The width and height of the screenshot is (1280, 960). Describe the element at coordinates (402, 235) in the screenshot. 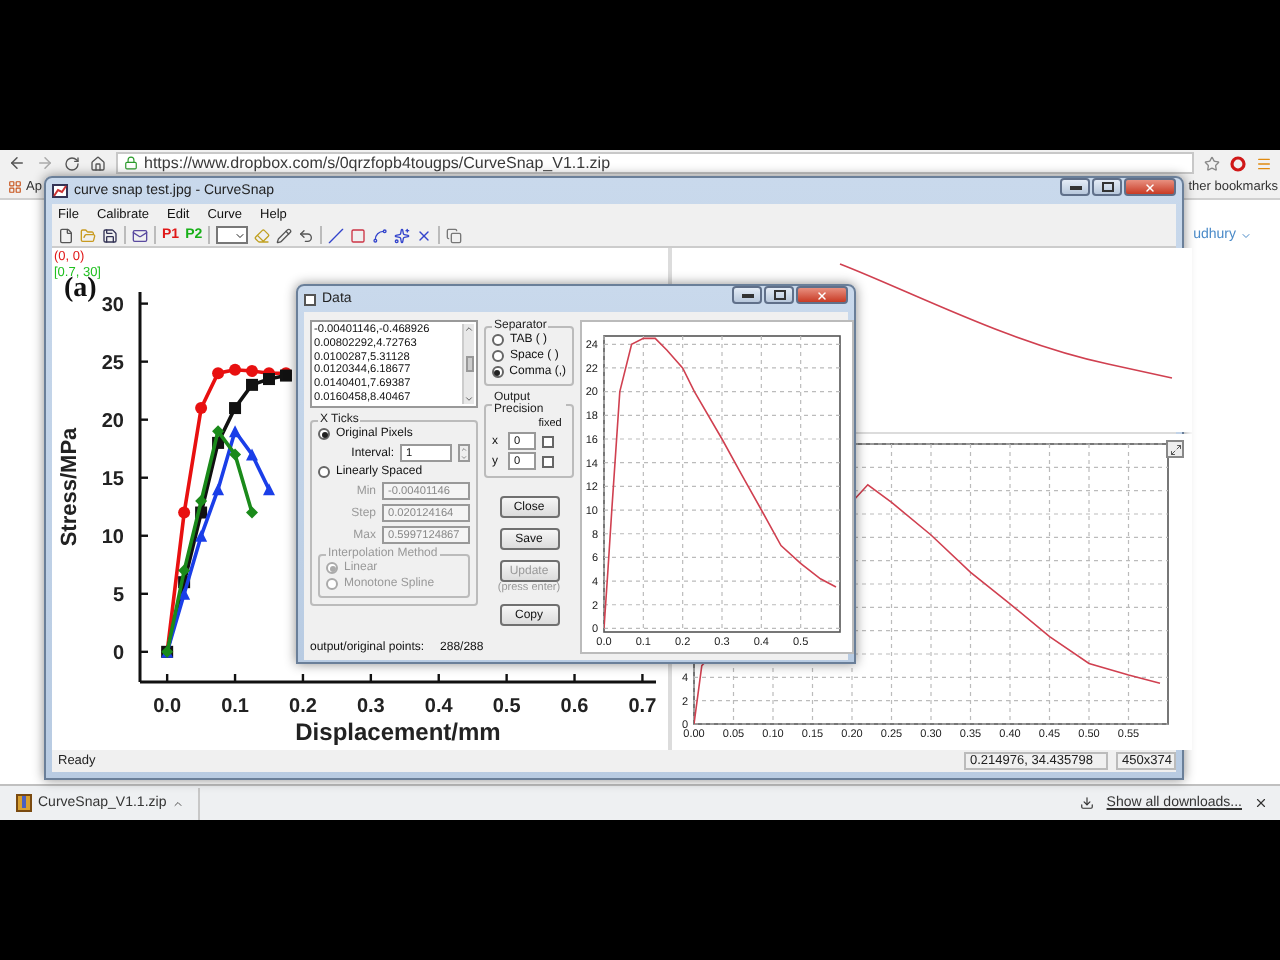

I see `points-icon` at that location.